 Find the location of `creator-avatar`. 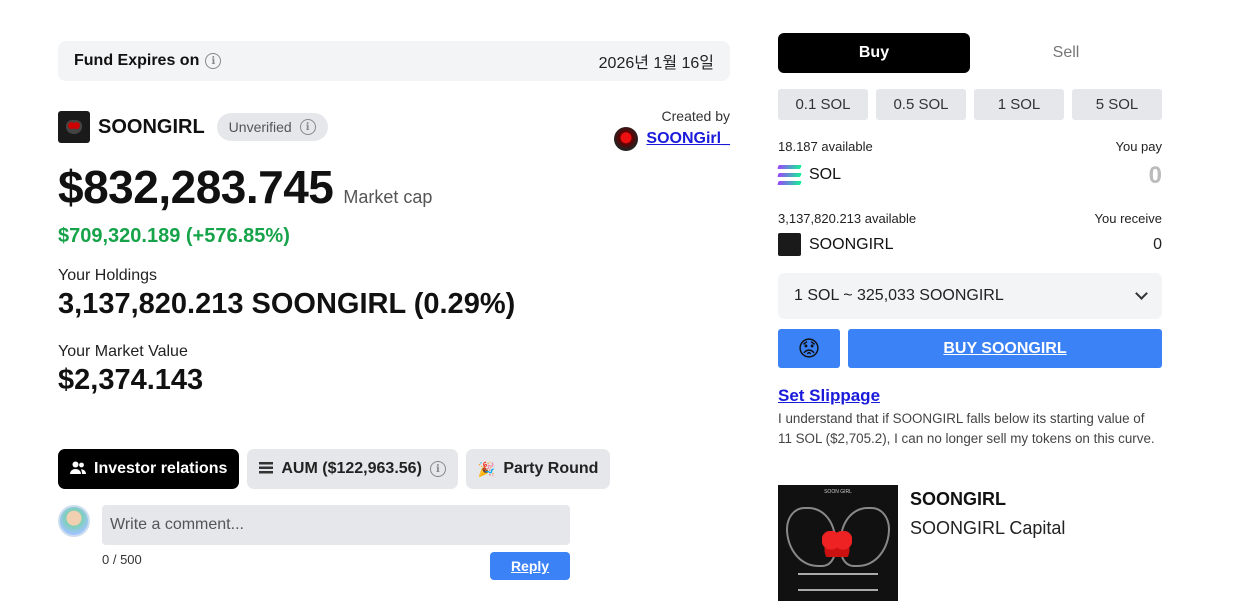

creator-avatar is located at coordinates (626, 139).